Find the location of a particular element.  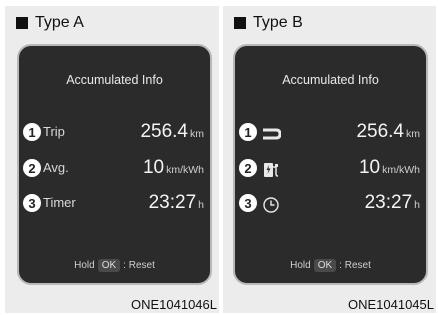

avg-row: 2 Avg. 10 km/kWh is located at coordinates (113, 170).